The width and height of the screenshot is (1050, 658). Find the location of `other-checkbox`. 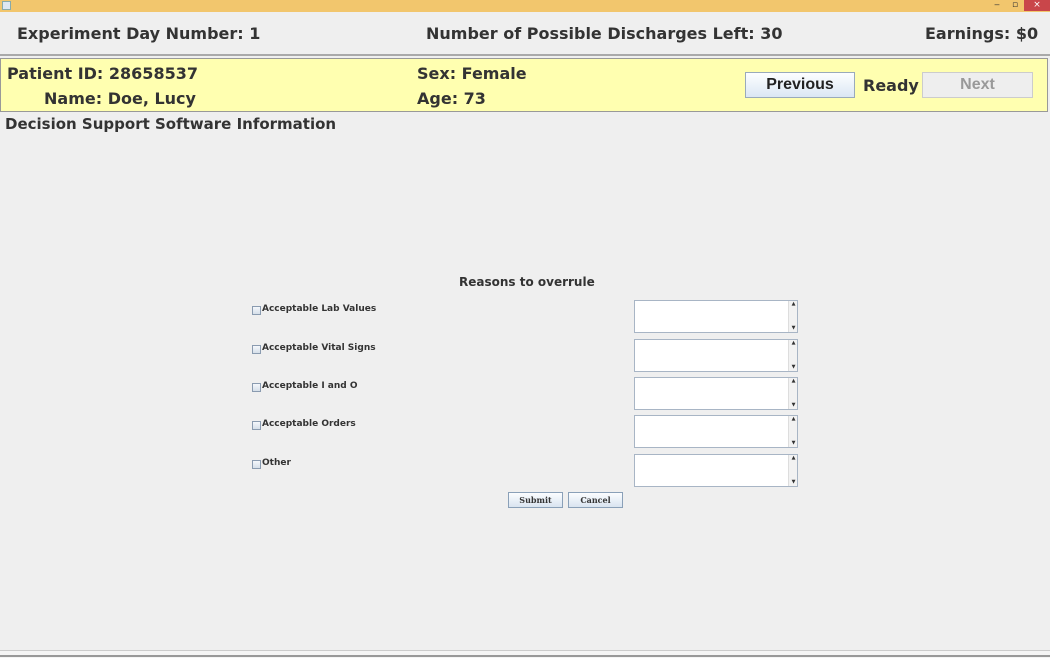

other-checkbox is located at coordinates (256, 464).